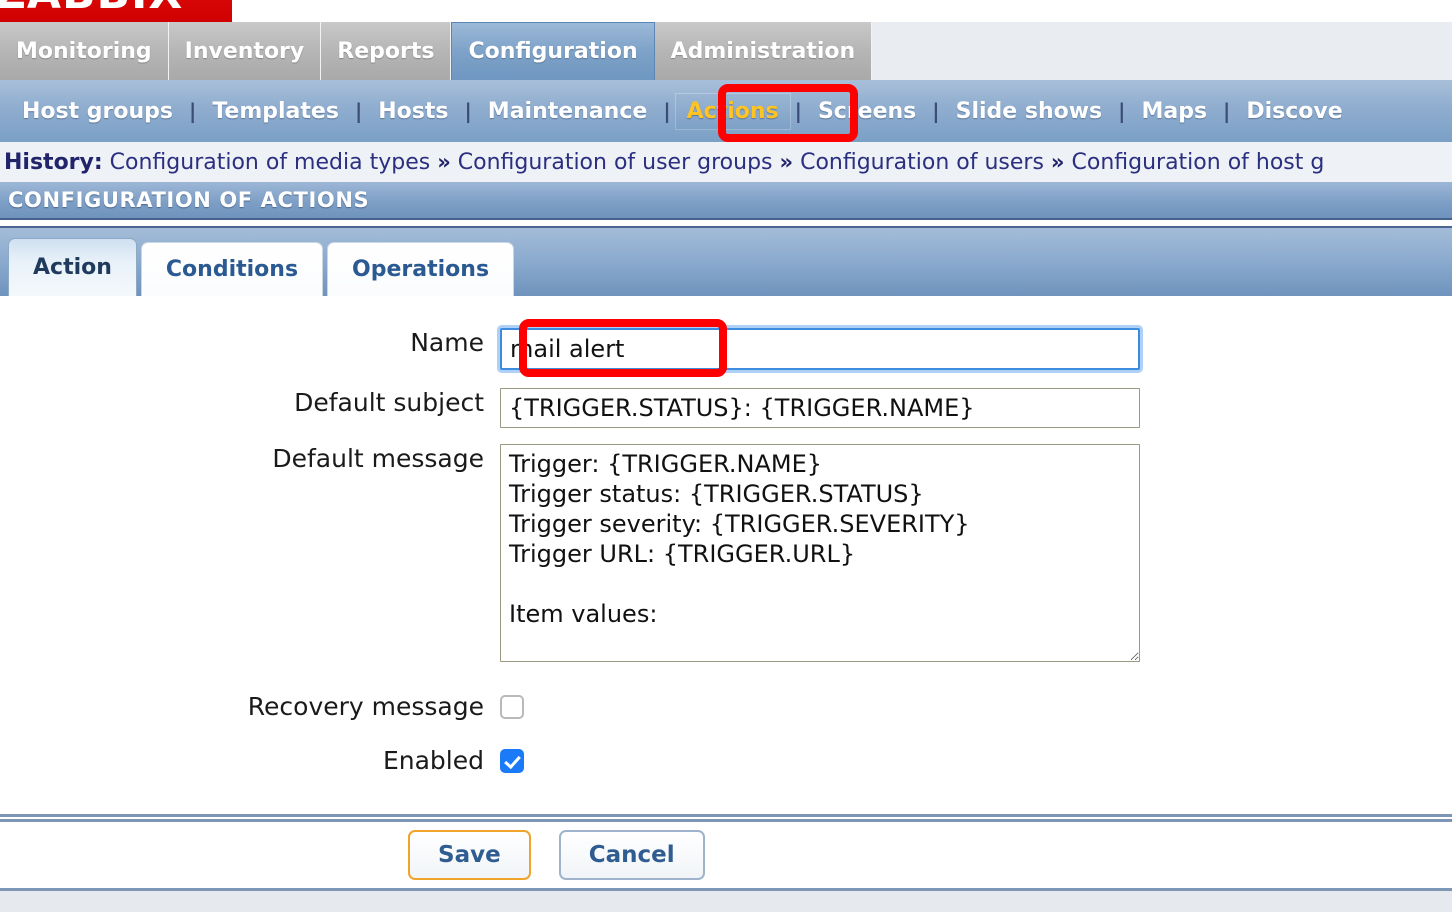 Image resolution: width=1452 pixels, height=912 pixels. What do you see at coordinates (763, 51) in the screenshot?
I see `menu-item-administration: Administration` at bounding box center [763, 51].